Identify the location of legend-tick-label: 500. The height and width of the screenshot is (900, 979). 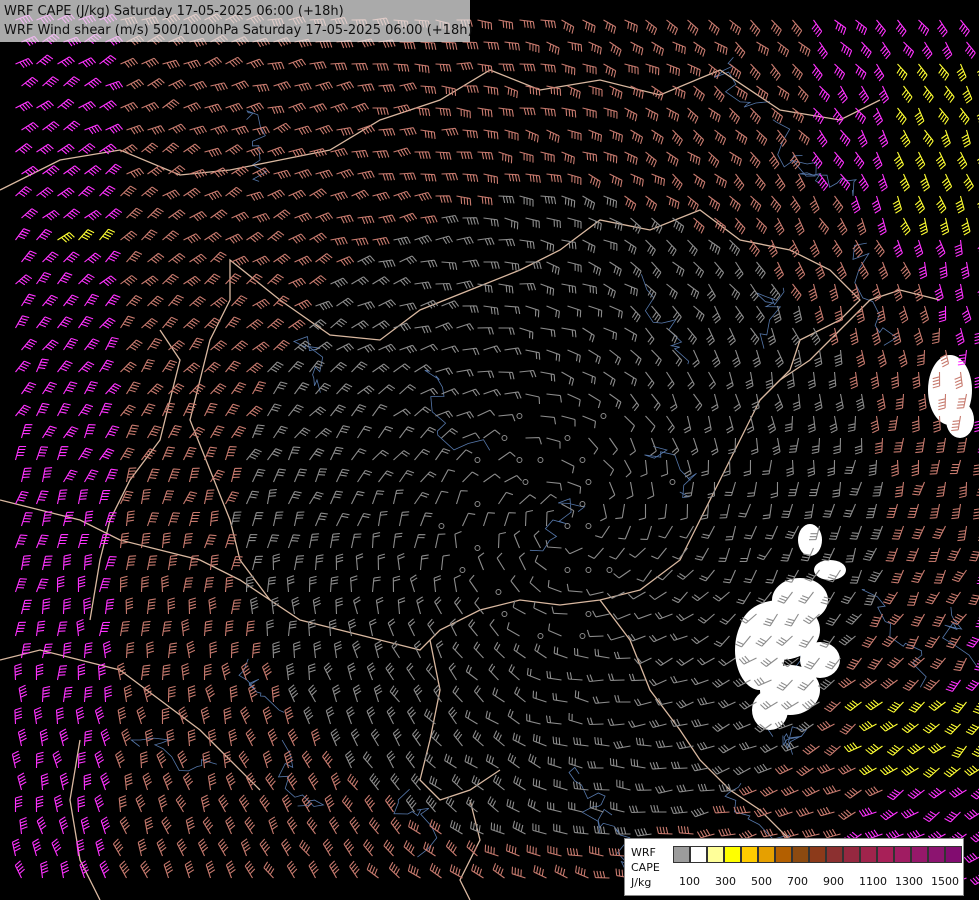
(761, 881).